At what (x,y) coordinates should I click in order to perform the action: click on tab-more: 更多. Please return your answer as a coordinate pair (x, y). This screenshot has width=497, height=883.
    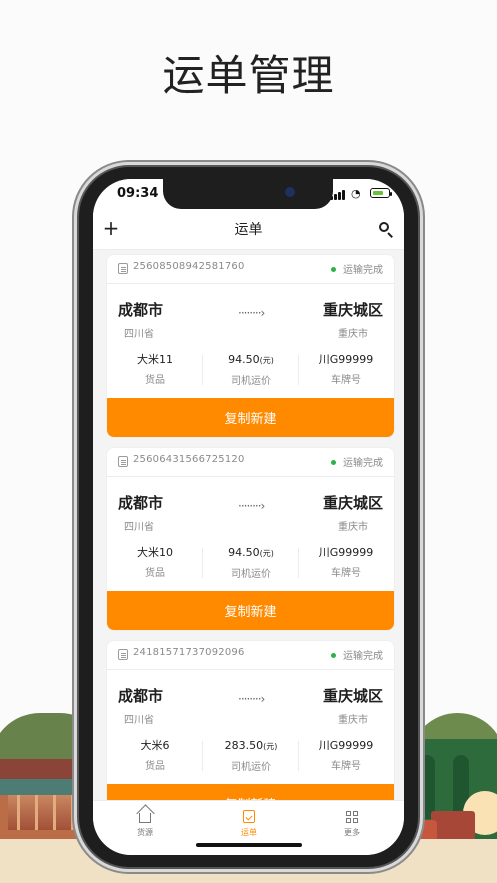
    Looking at the image, I should click on (352, 823).